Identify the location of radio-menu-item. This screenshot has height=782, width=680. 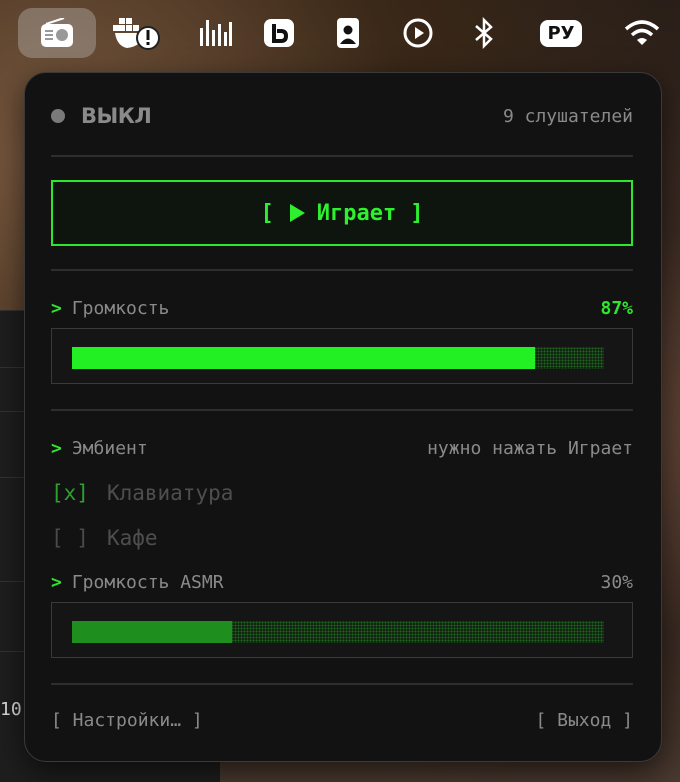
(57, 33).